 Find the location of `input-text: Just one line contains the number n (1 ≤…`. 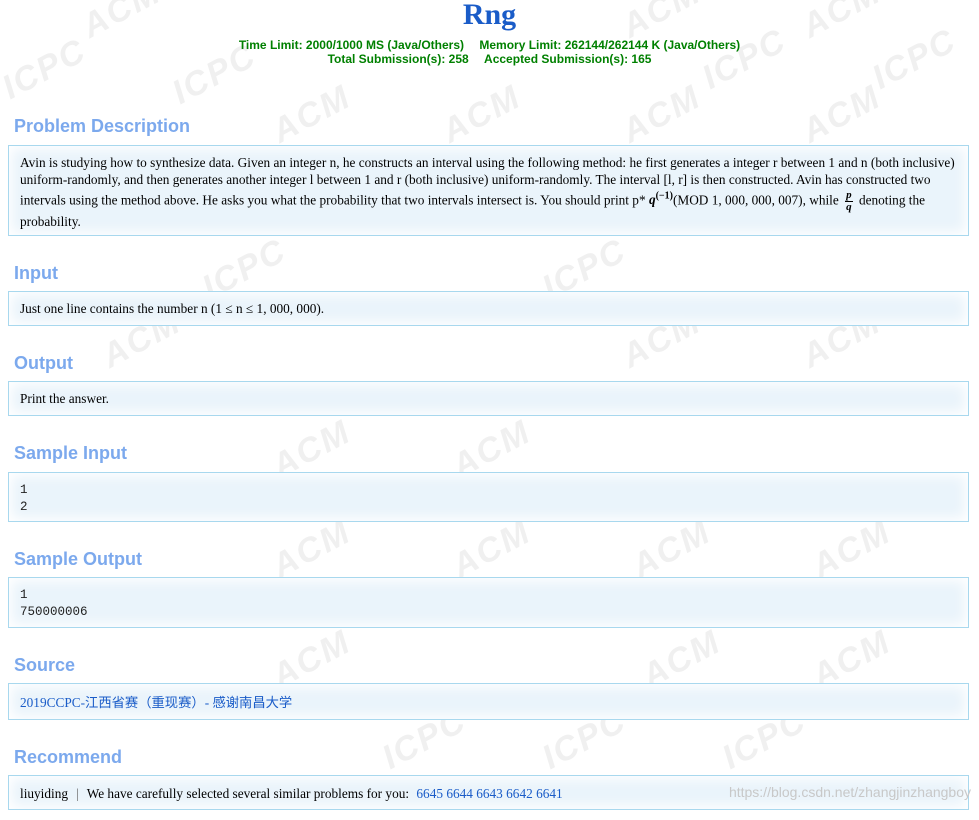

input-text: Just one line contains the number n (1 ≤… is located at coordinates (172, 308).